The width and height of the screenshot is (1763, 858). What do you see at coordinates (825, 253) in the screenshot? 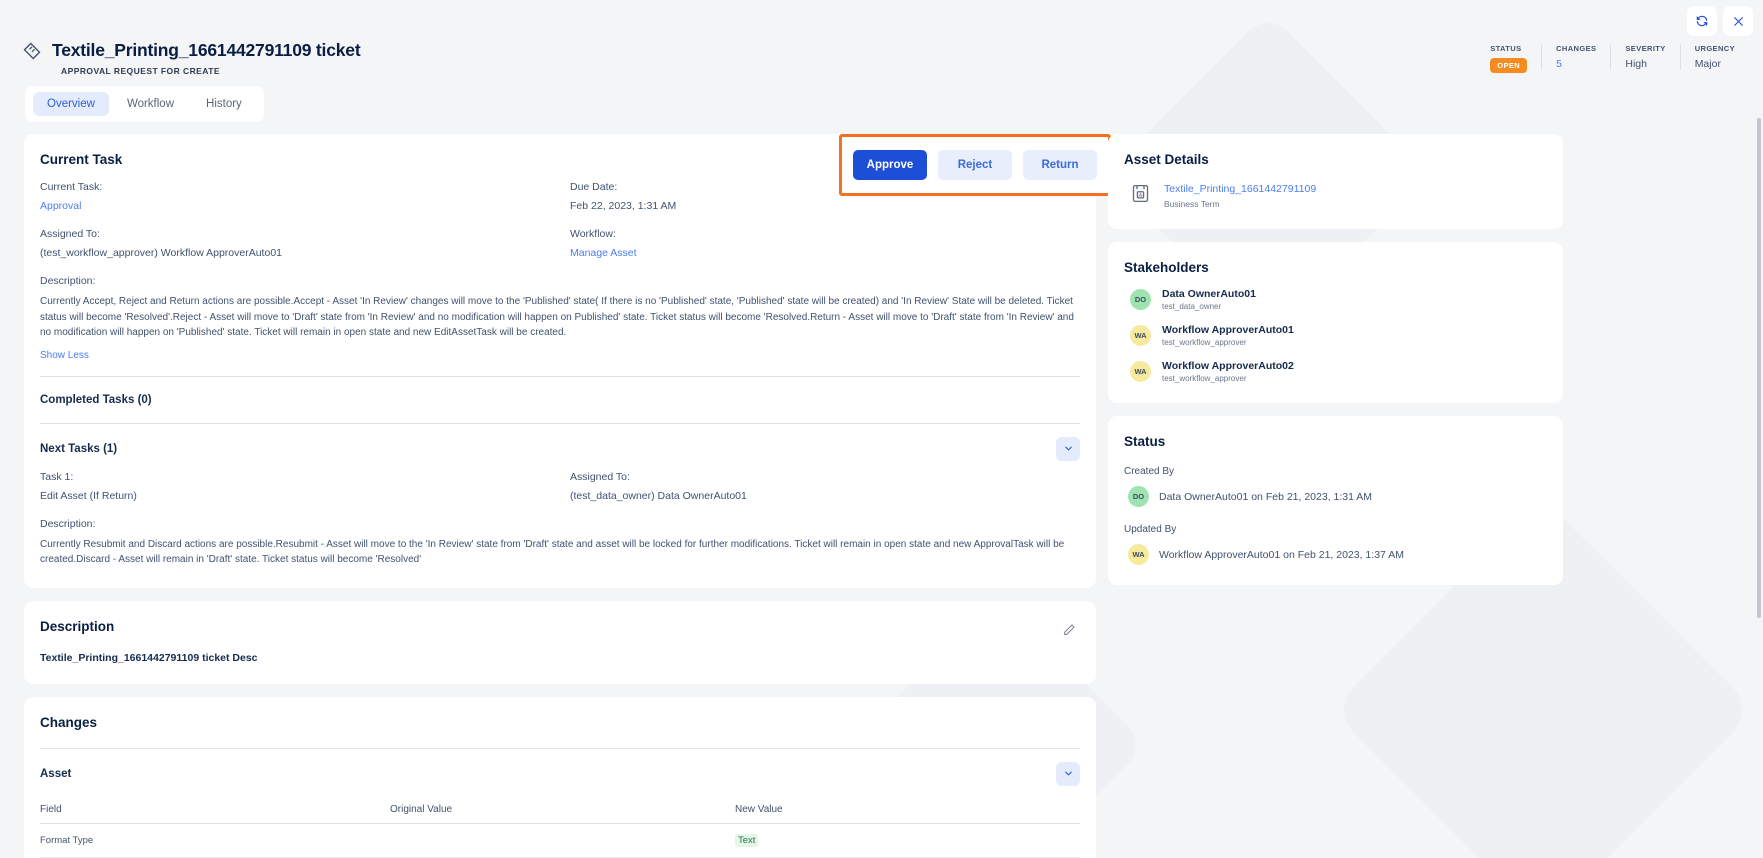
I see `workflow-value: Manage Asset` at bounding box center [825, 253].